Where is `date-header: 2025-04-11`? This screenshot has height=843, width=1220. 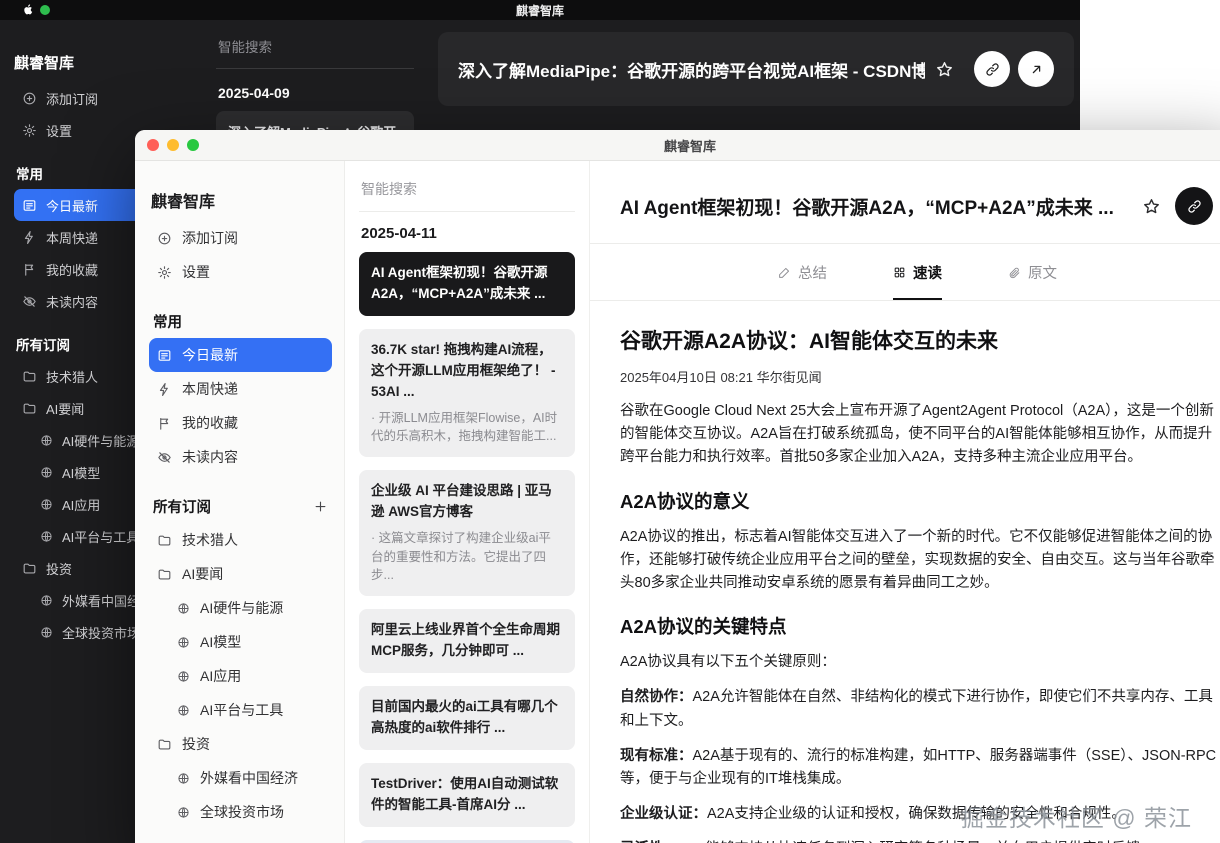 date-header: 2025-04-11 is located at coordinates (399, 233).